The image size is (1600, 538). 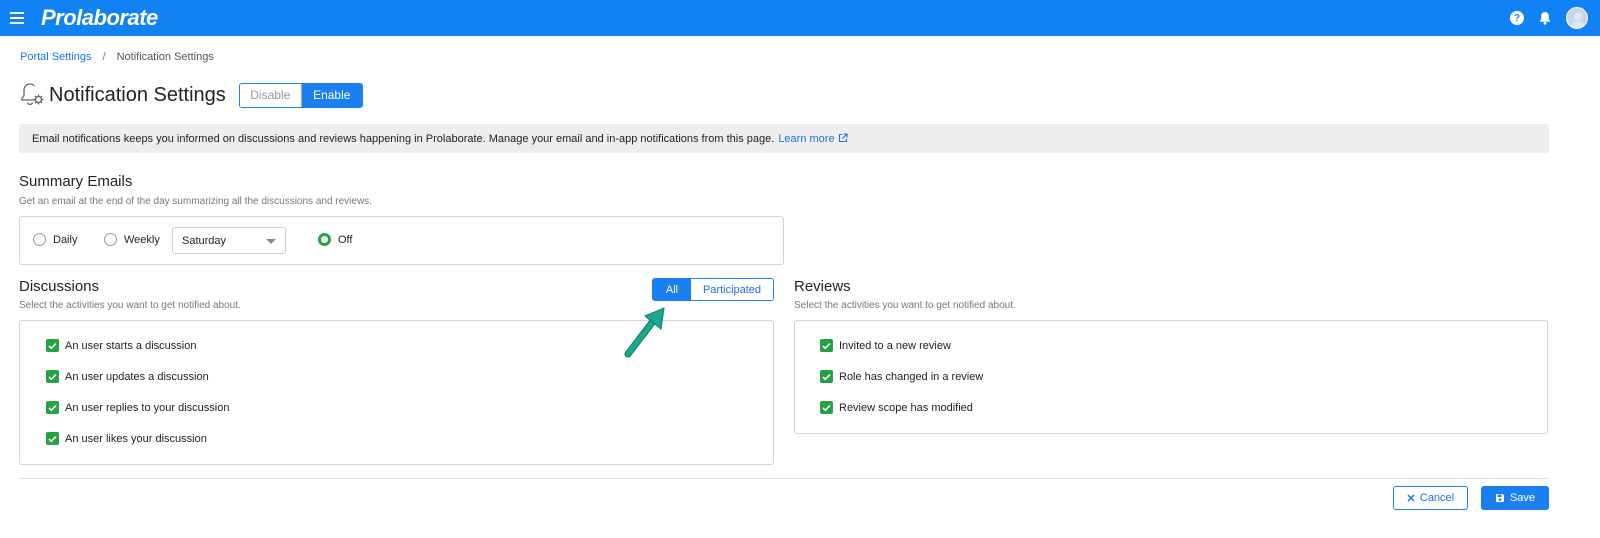 What do you see at coordinates (136, 438) in the screenshot?
I see `discussion-option-label: An user likes your discussion` at bounding box center [136, 438].